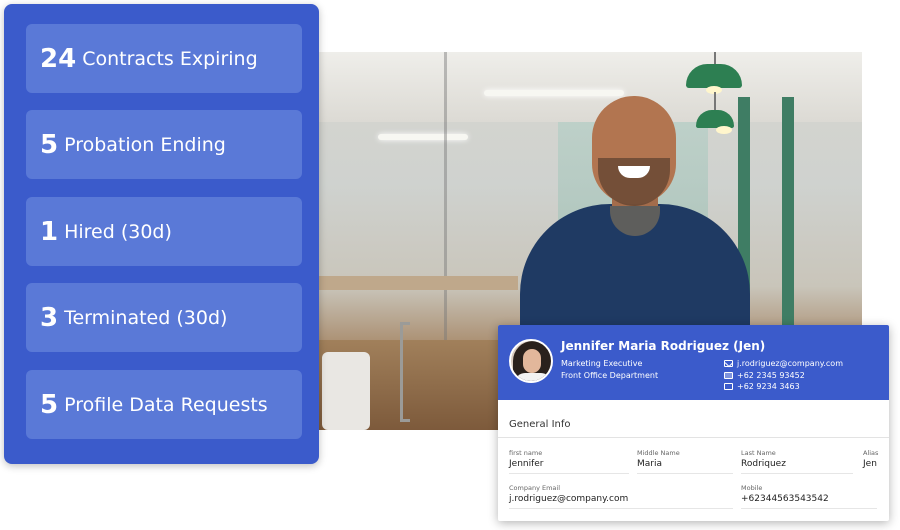  I want to click on stat-terminated: 3 Terminated (30d), so click(164, 317).